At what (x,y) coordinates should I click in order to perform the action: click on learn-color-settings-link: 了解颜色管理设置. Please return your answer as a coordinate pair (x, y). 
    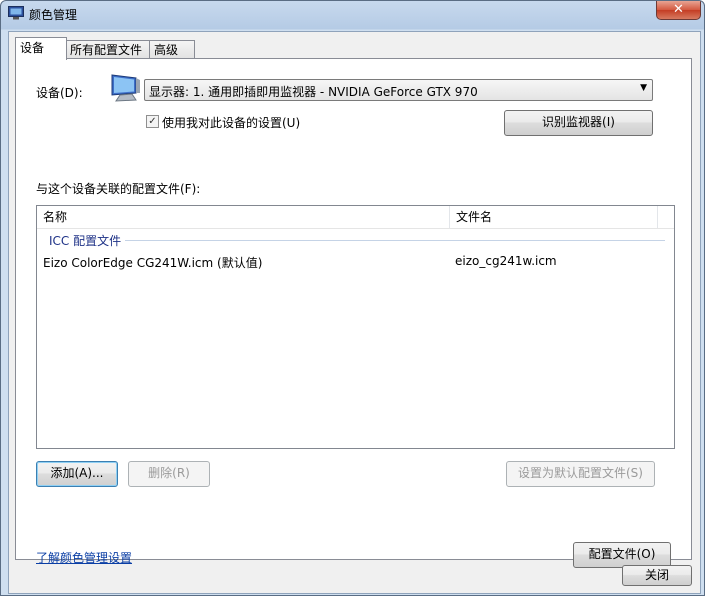
    Looking at the image, I should click on (84, 557).